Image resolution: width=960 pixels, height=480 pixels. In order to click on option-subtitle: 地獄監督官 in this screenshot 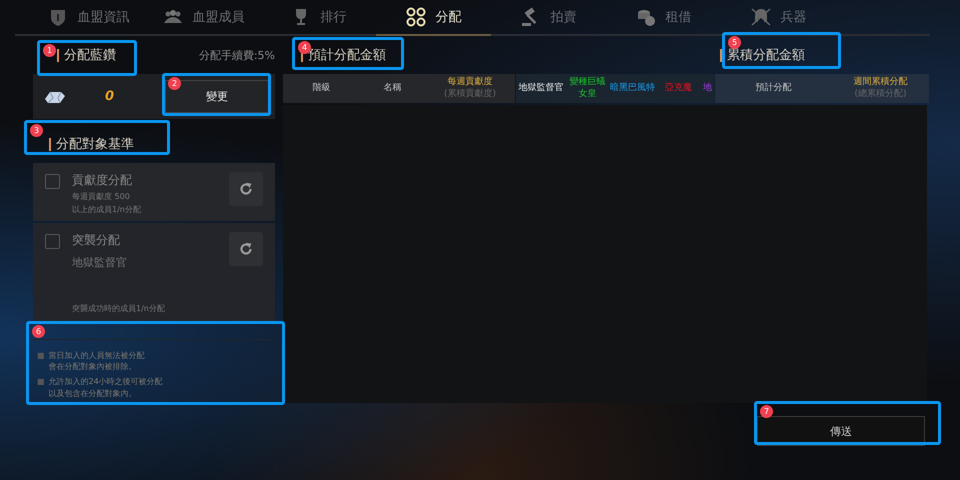, I will do `click(100, 262)`.